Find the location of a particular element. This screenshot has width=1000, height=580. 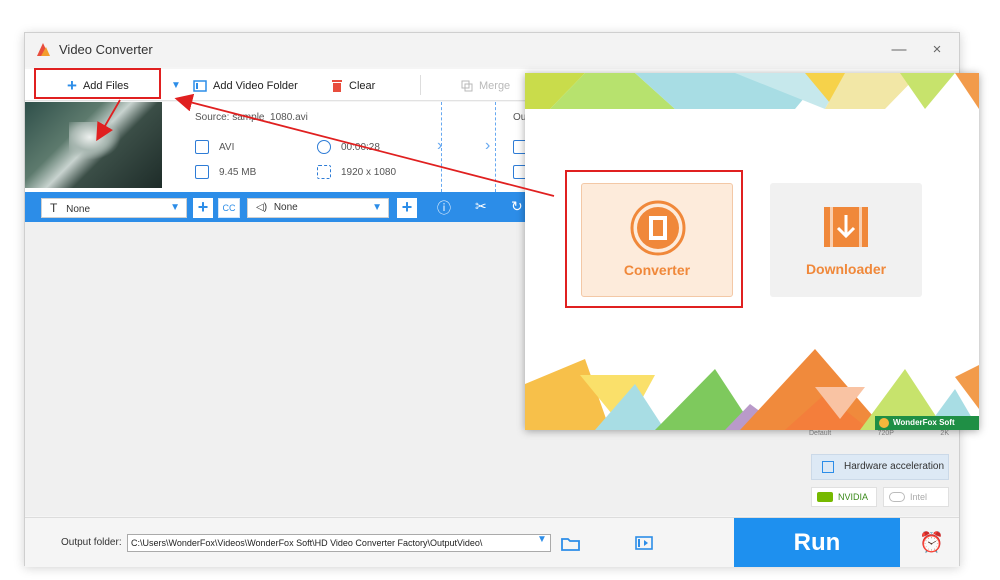

nvidia-label: NVIDIA is located at coordinates (853, 497).